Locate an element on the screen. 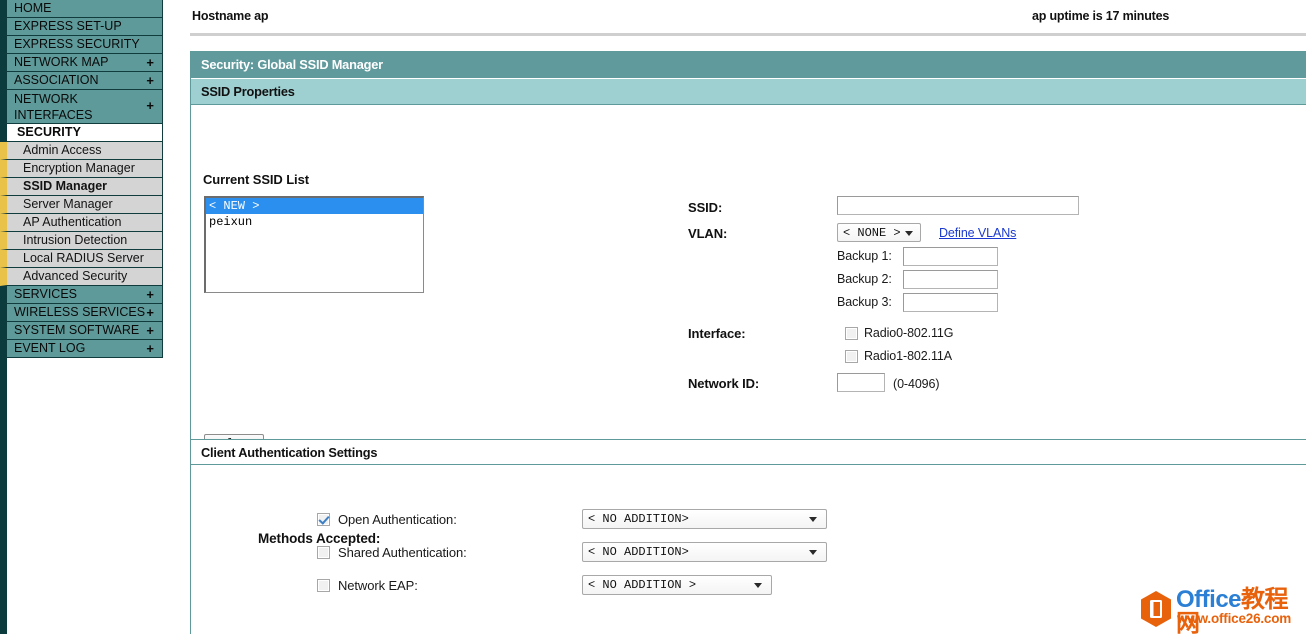  sidebar-item-event-log: EVENT LOG + is located at coordinates (81, 349).